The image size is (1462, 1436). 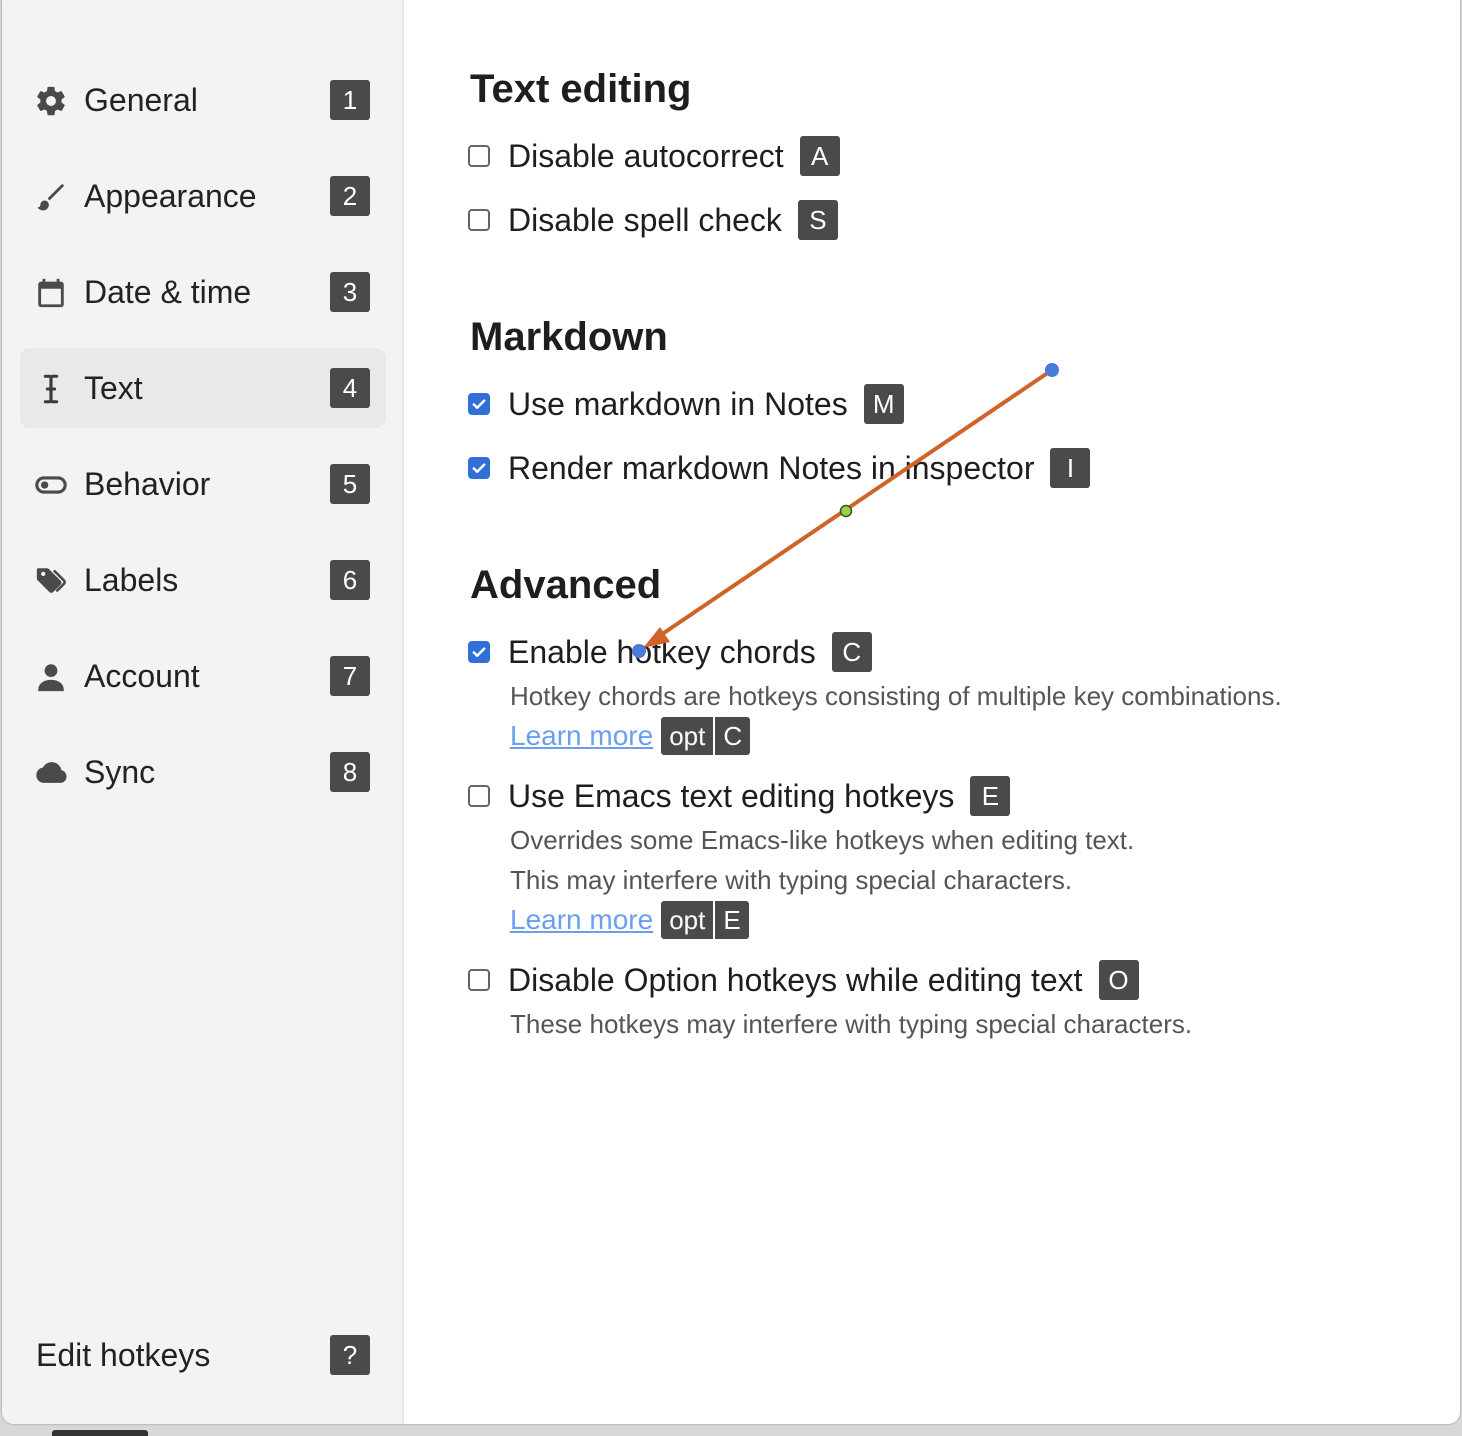 What do you see at coordinates (51, 389) in the screenshot?
I see `text-cursor-icon` at bounding box center [51, 389].